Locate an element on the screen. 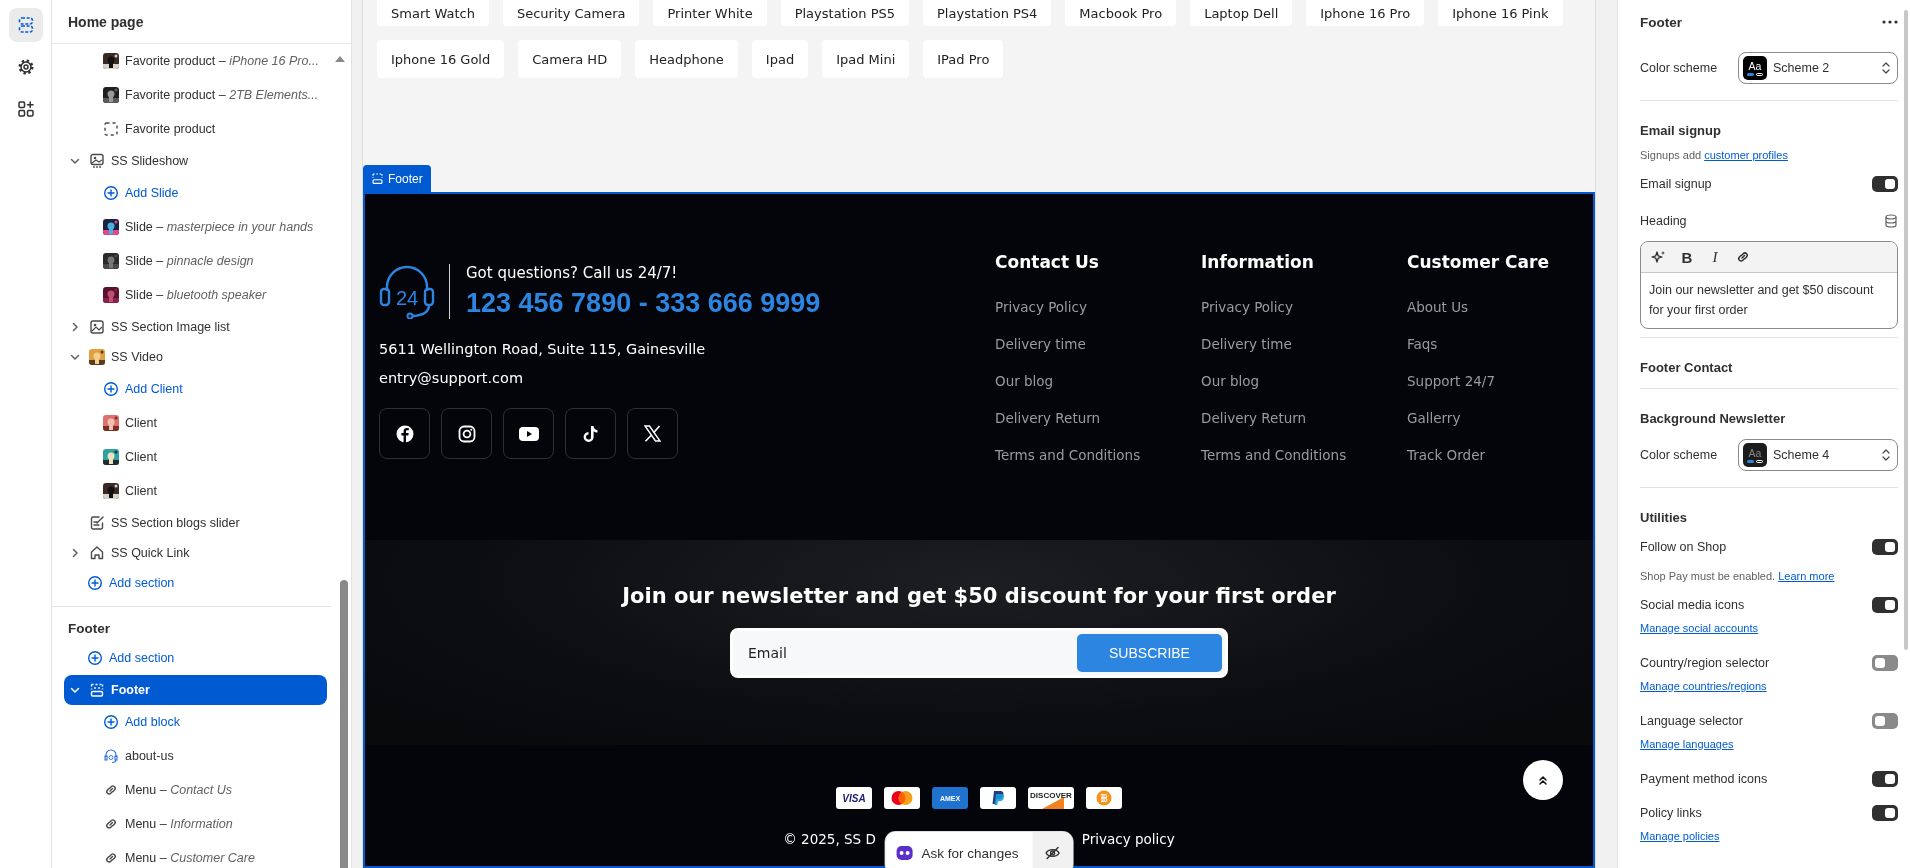 This screenshot has height=868, width=1910. product-tag: Macbook Pro is located at coordinates (1121, 13).